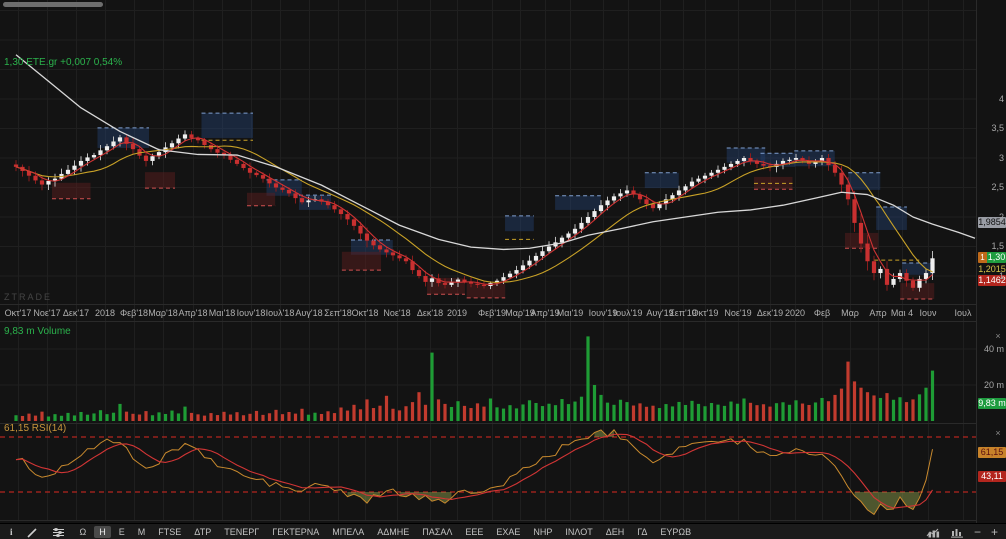 The image size is (1006, 539). I want to click on symbol-button-ΕΕΕ: ΕΕΕ, so click(474, 532).